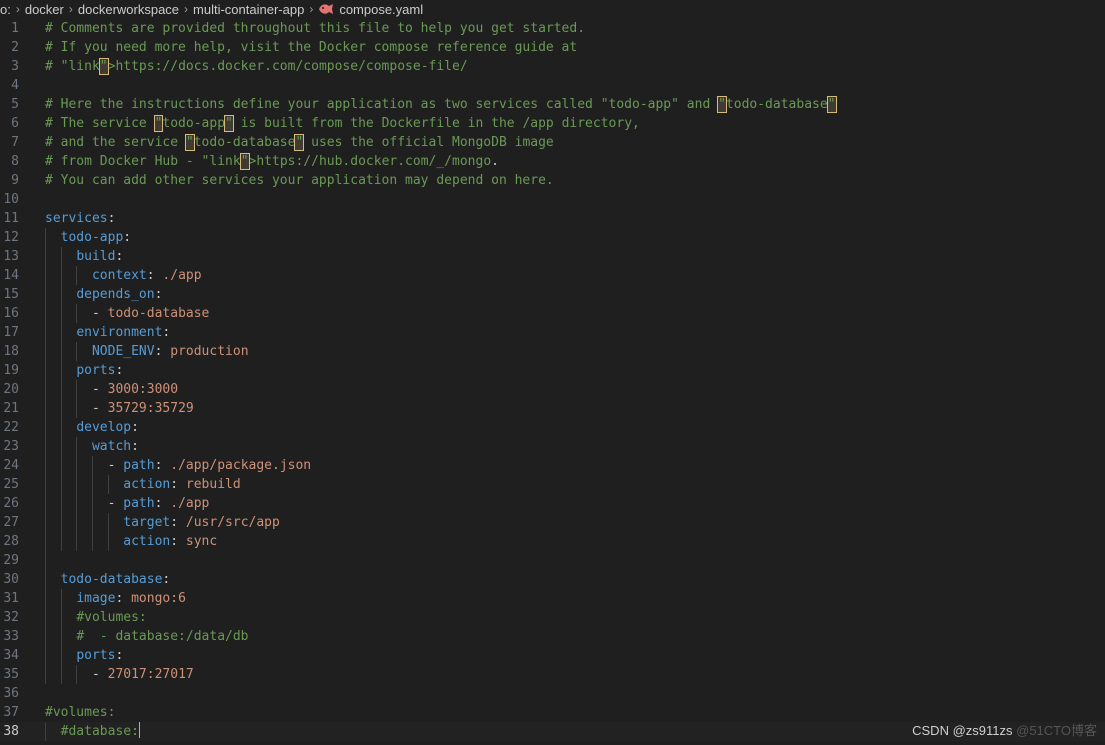 The width and height of the screenshot is (1105, 745). What do you see at coordinates (11, 522) in the screenshot?
I see `line-number: 27` at bounding box center [11, 522].